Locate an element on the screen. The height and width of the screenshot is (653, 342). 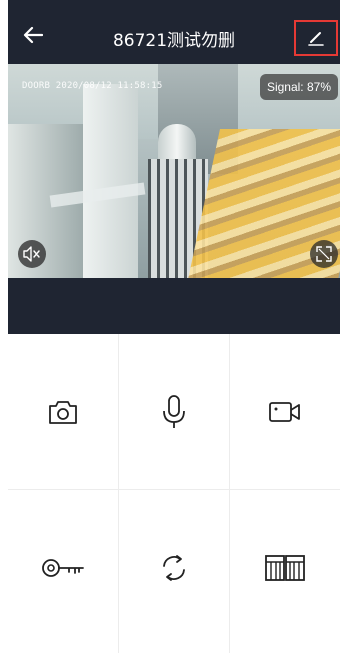
unlock-button is located at coordinates (63, 567).